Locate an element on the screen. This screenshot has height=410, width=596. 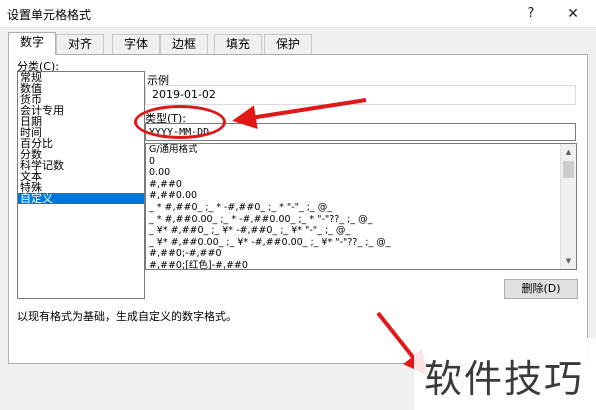
watermark: 软件技巧 is located at coordinates (505, 374).